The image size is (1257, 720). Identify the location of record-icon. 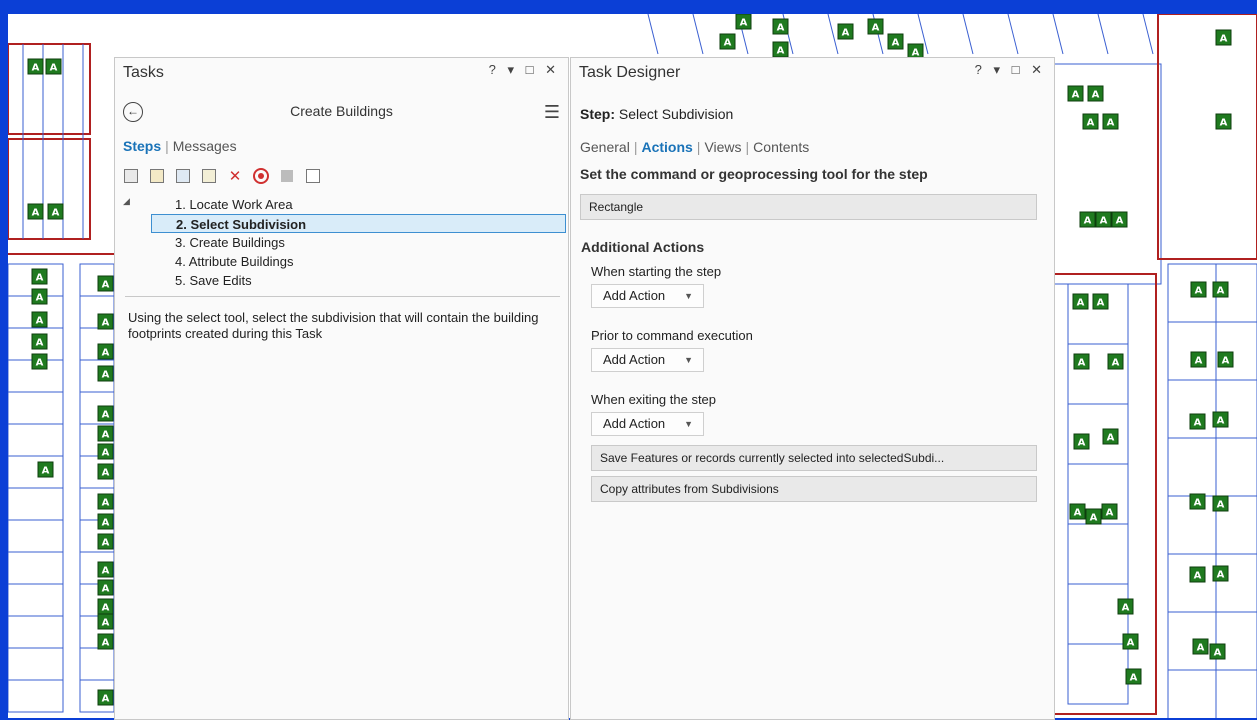
(261, 176).